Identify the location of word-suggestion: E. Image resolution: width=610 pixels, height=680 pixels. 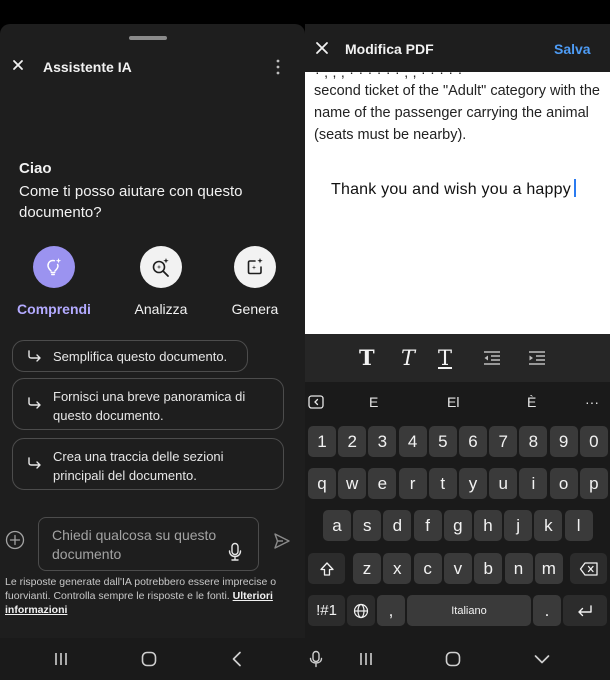
(373, 402).